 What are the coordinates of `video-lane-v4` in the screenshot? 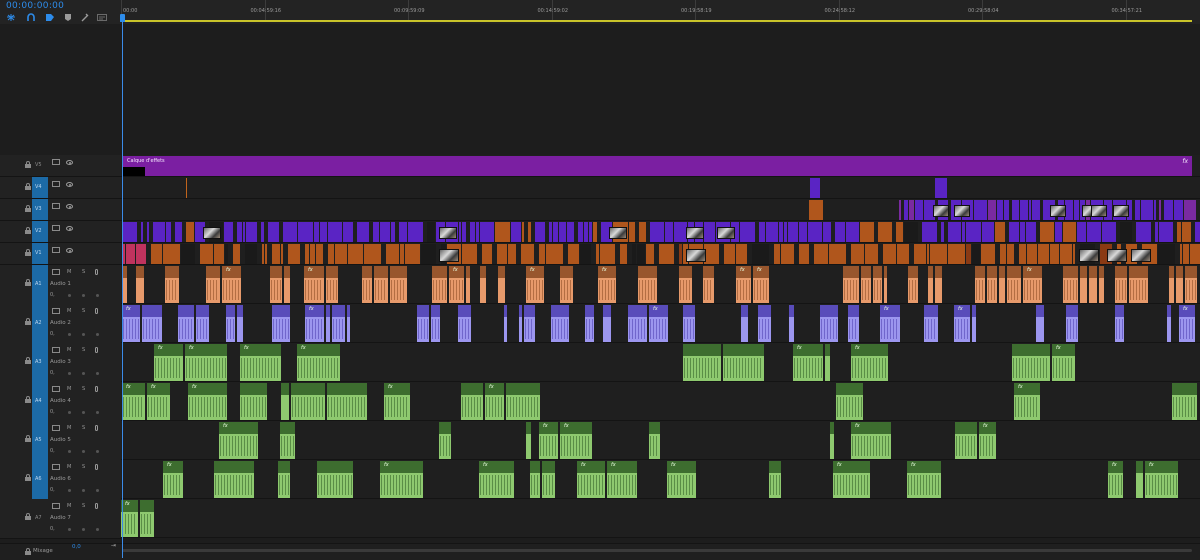 It's located at (660, 188).